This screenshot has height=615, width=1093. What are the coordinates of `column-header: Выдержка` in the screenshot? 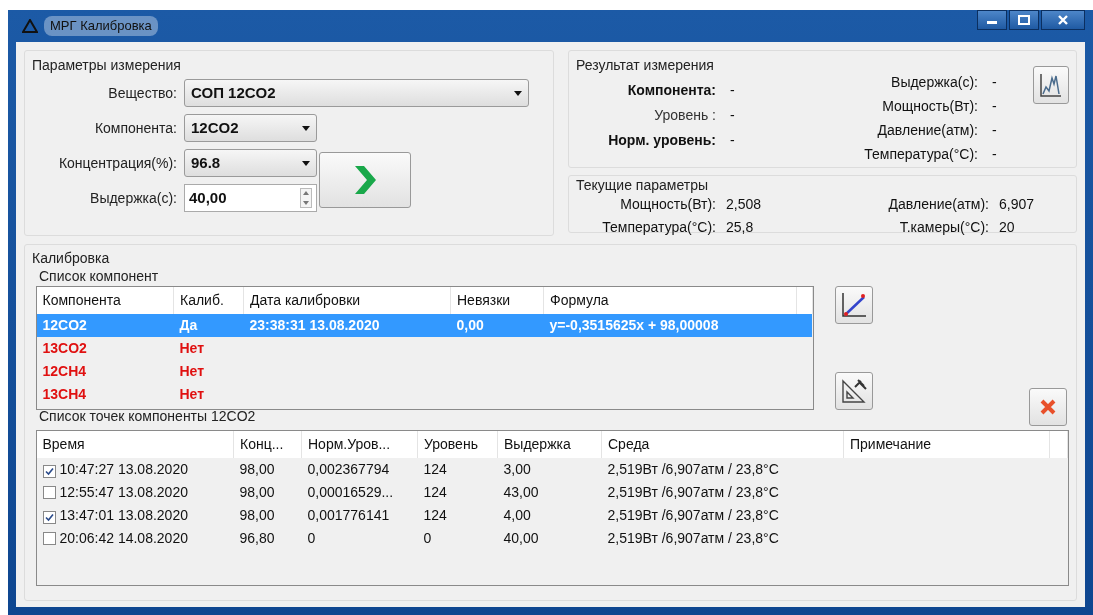 It's located at (549, 444).